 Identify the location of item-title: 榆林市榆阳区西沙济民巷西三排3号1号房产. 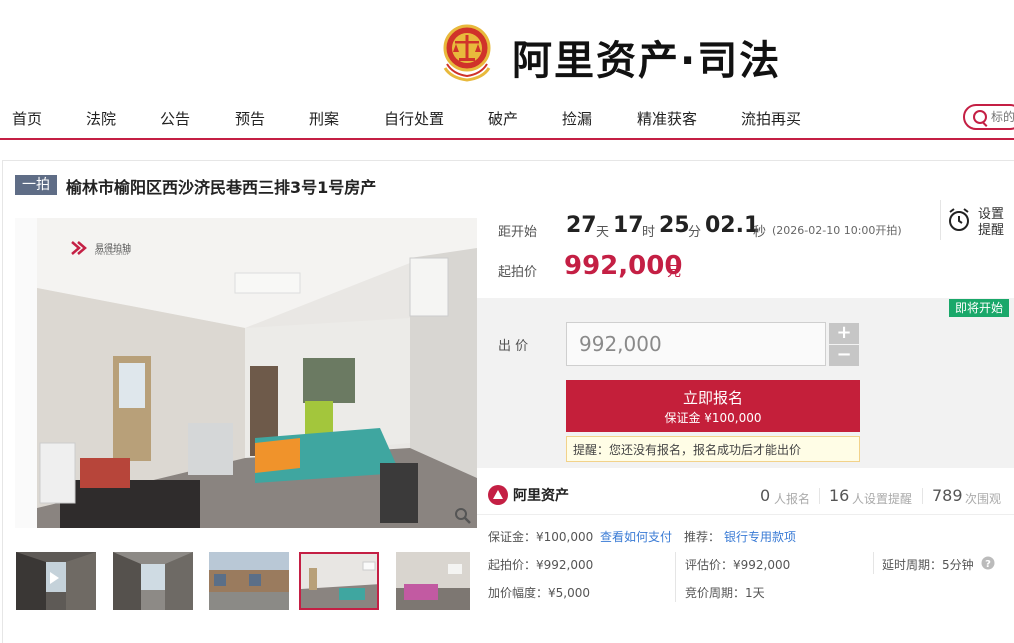
(221, 187).